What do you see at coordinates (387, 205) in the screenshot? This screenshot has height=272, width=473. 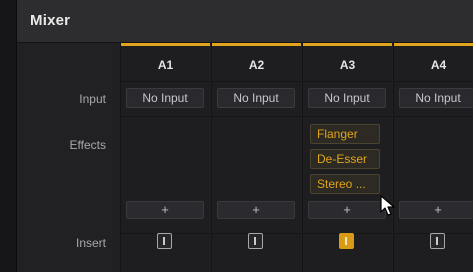 I see `arrow-cursor-icon` at bounding box center [387, 205].